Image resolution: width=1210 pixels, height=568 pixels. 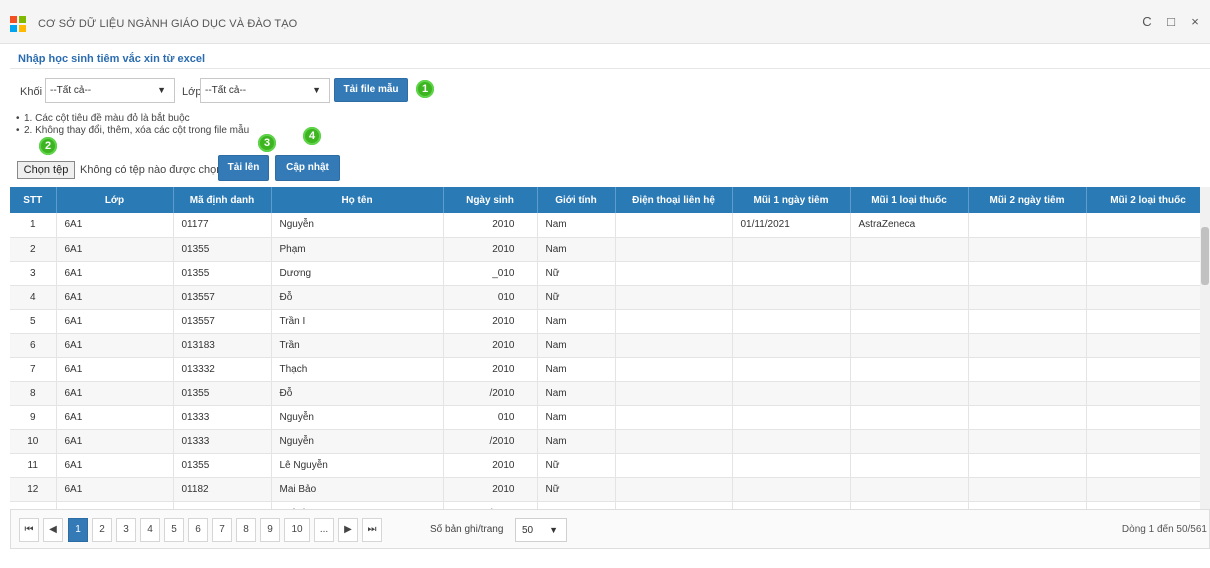 I want to click on col-header-dose1-date: Mũi 1 ngày tiêm, so click(x=791, y=200).